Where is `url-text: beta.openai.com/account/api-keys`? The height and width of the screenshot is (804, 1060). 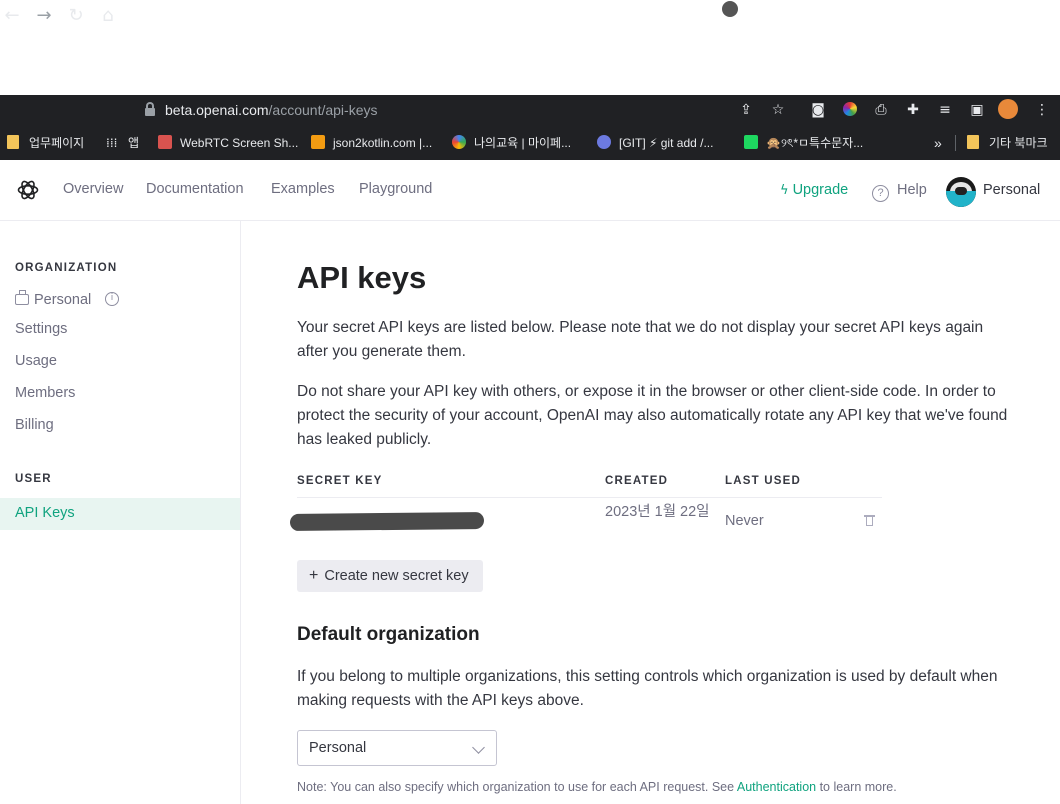
url-text: beta.openai.com/account/api-keys is located at coordinates (271, 110).